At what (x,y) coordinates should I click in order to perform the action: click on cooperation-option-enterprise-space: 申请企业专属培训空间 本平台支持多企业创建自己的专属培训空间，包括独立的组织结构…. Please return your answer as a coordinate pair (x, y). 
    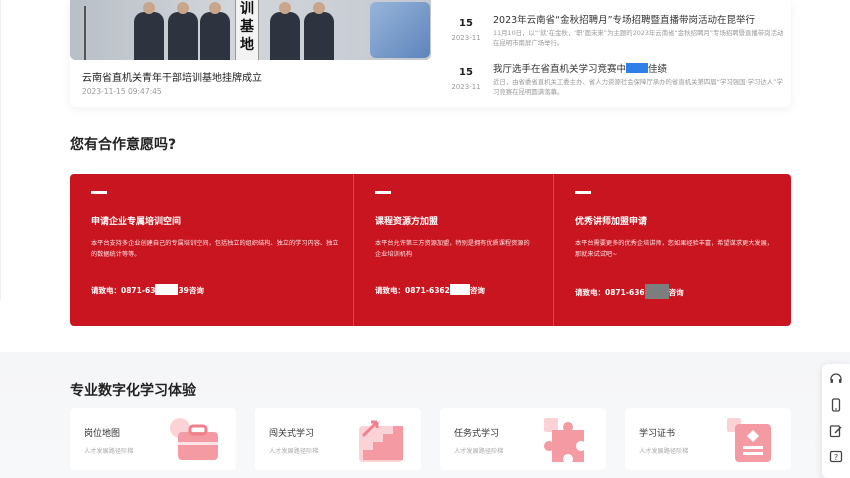
    Looking at the image, I should click on (211, 250).